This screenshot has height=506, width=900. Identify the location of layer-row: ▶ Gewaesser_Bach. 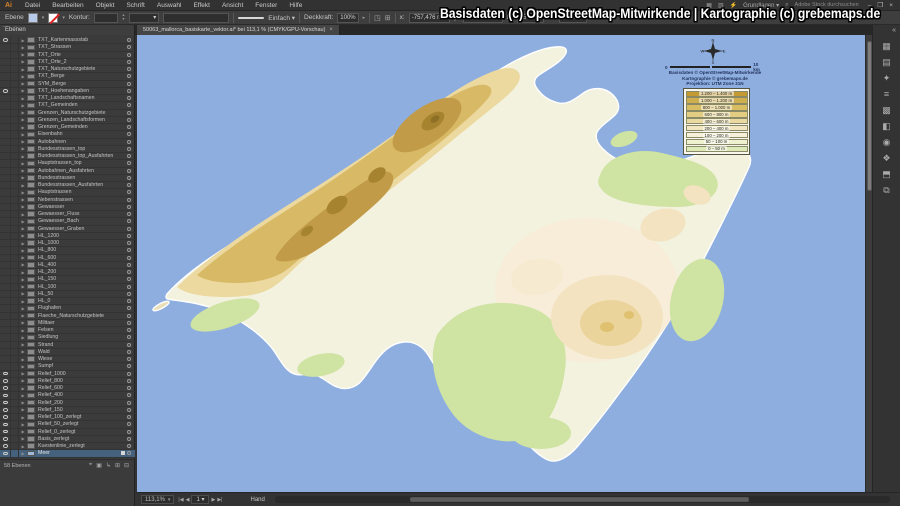
(67, 222).